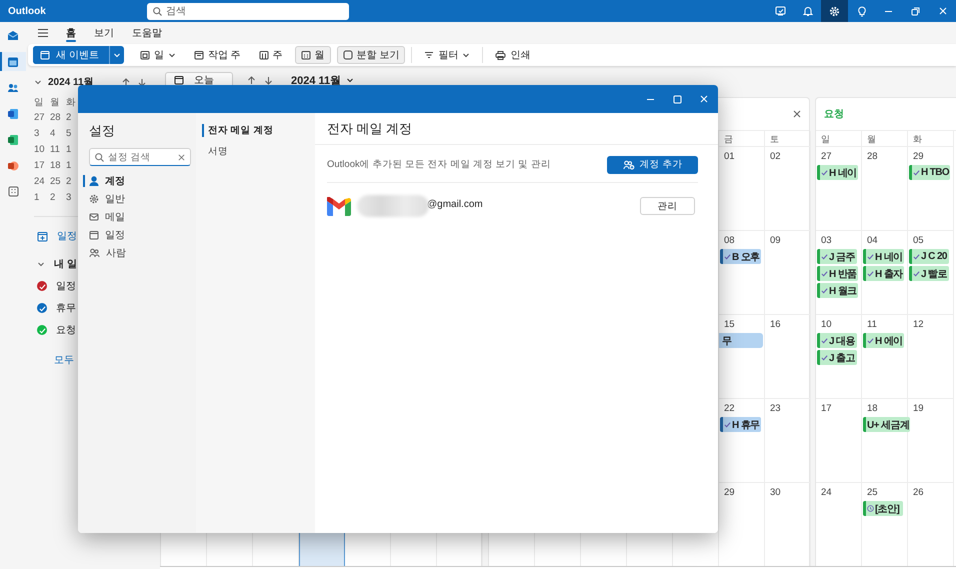 The width and height of the screenshot is (956, 569). I want to click on toolbar-button: 일, so click(158, 55).